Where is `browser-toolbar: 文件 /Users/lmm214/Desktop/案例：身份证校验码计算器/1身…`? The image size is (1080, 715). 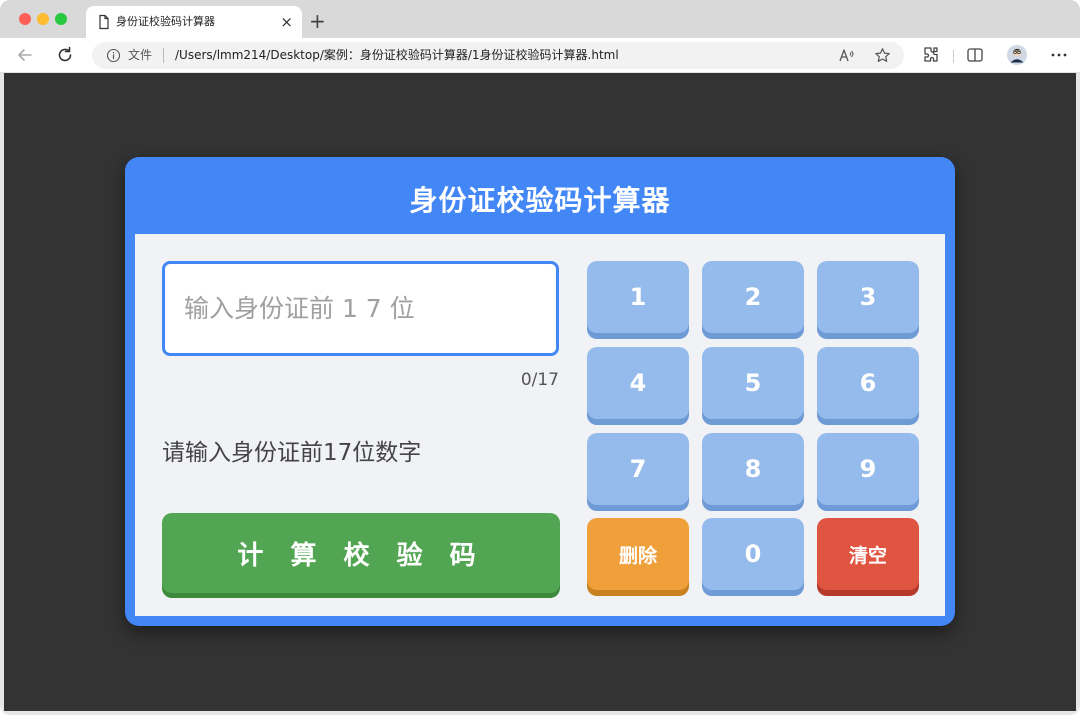
browser-toolbar: 文件 /Users/lmm214/Desktop/案例：身份证校验码计算器/1身… is located at coordinates (540, 55).